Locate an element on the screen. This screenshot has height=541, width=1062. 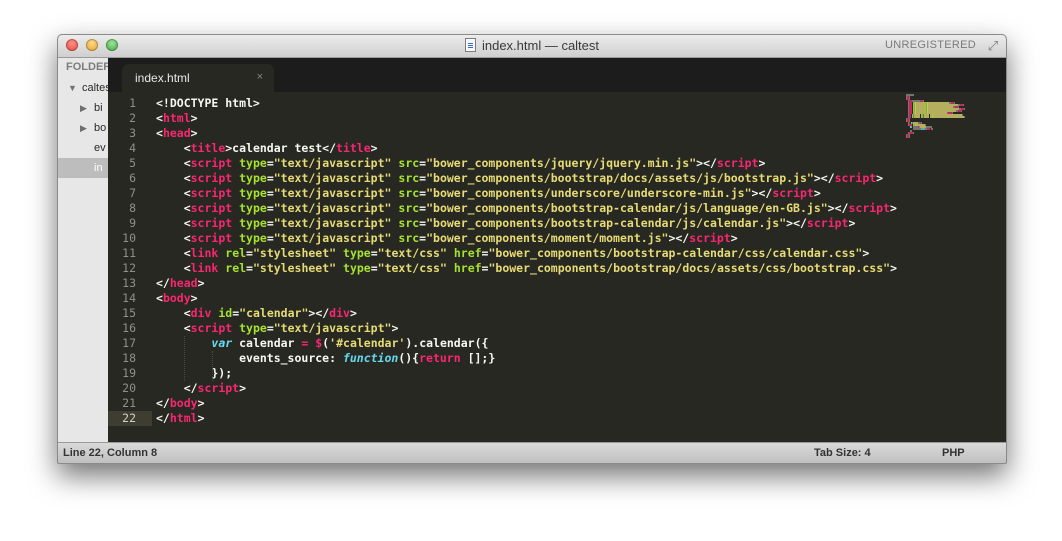
code-token: "text/css" is located at coordinates (412, 253).